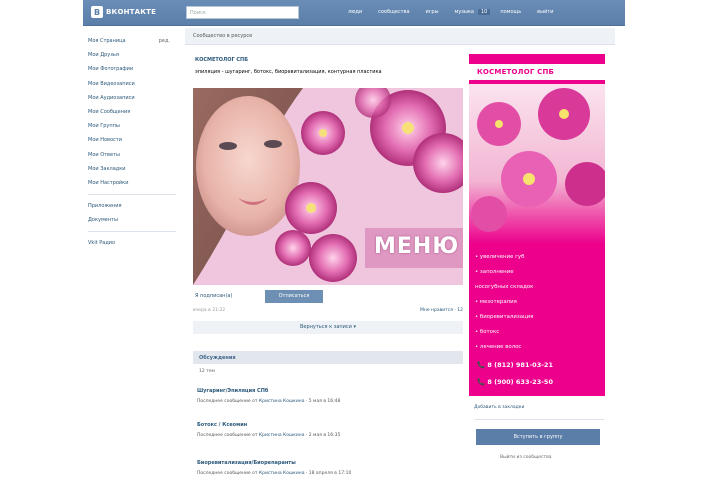 This screenshot has width=720, height=480. Describe the element at coordinates (504, 287) in the screenshot. I see `promo-service: носогубных складок` at that location.